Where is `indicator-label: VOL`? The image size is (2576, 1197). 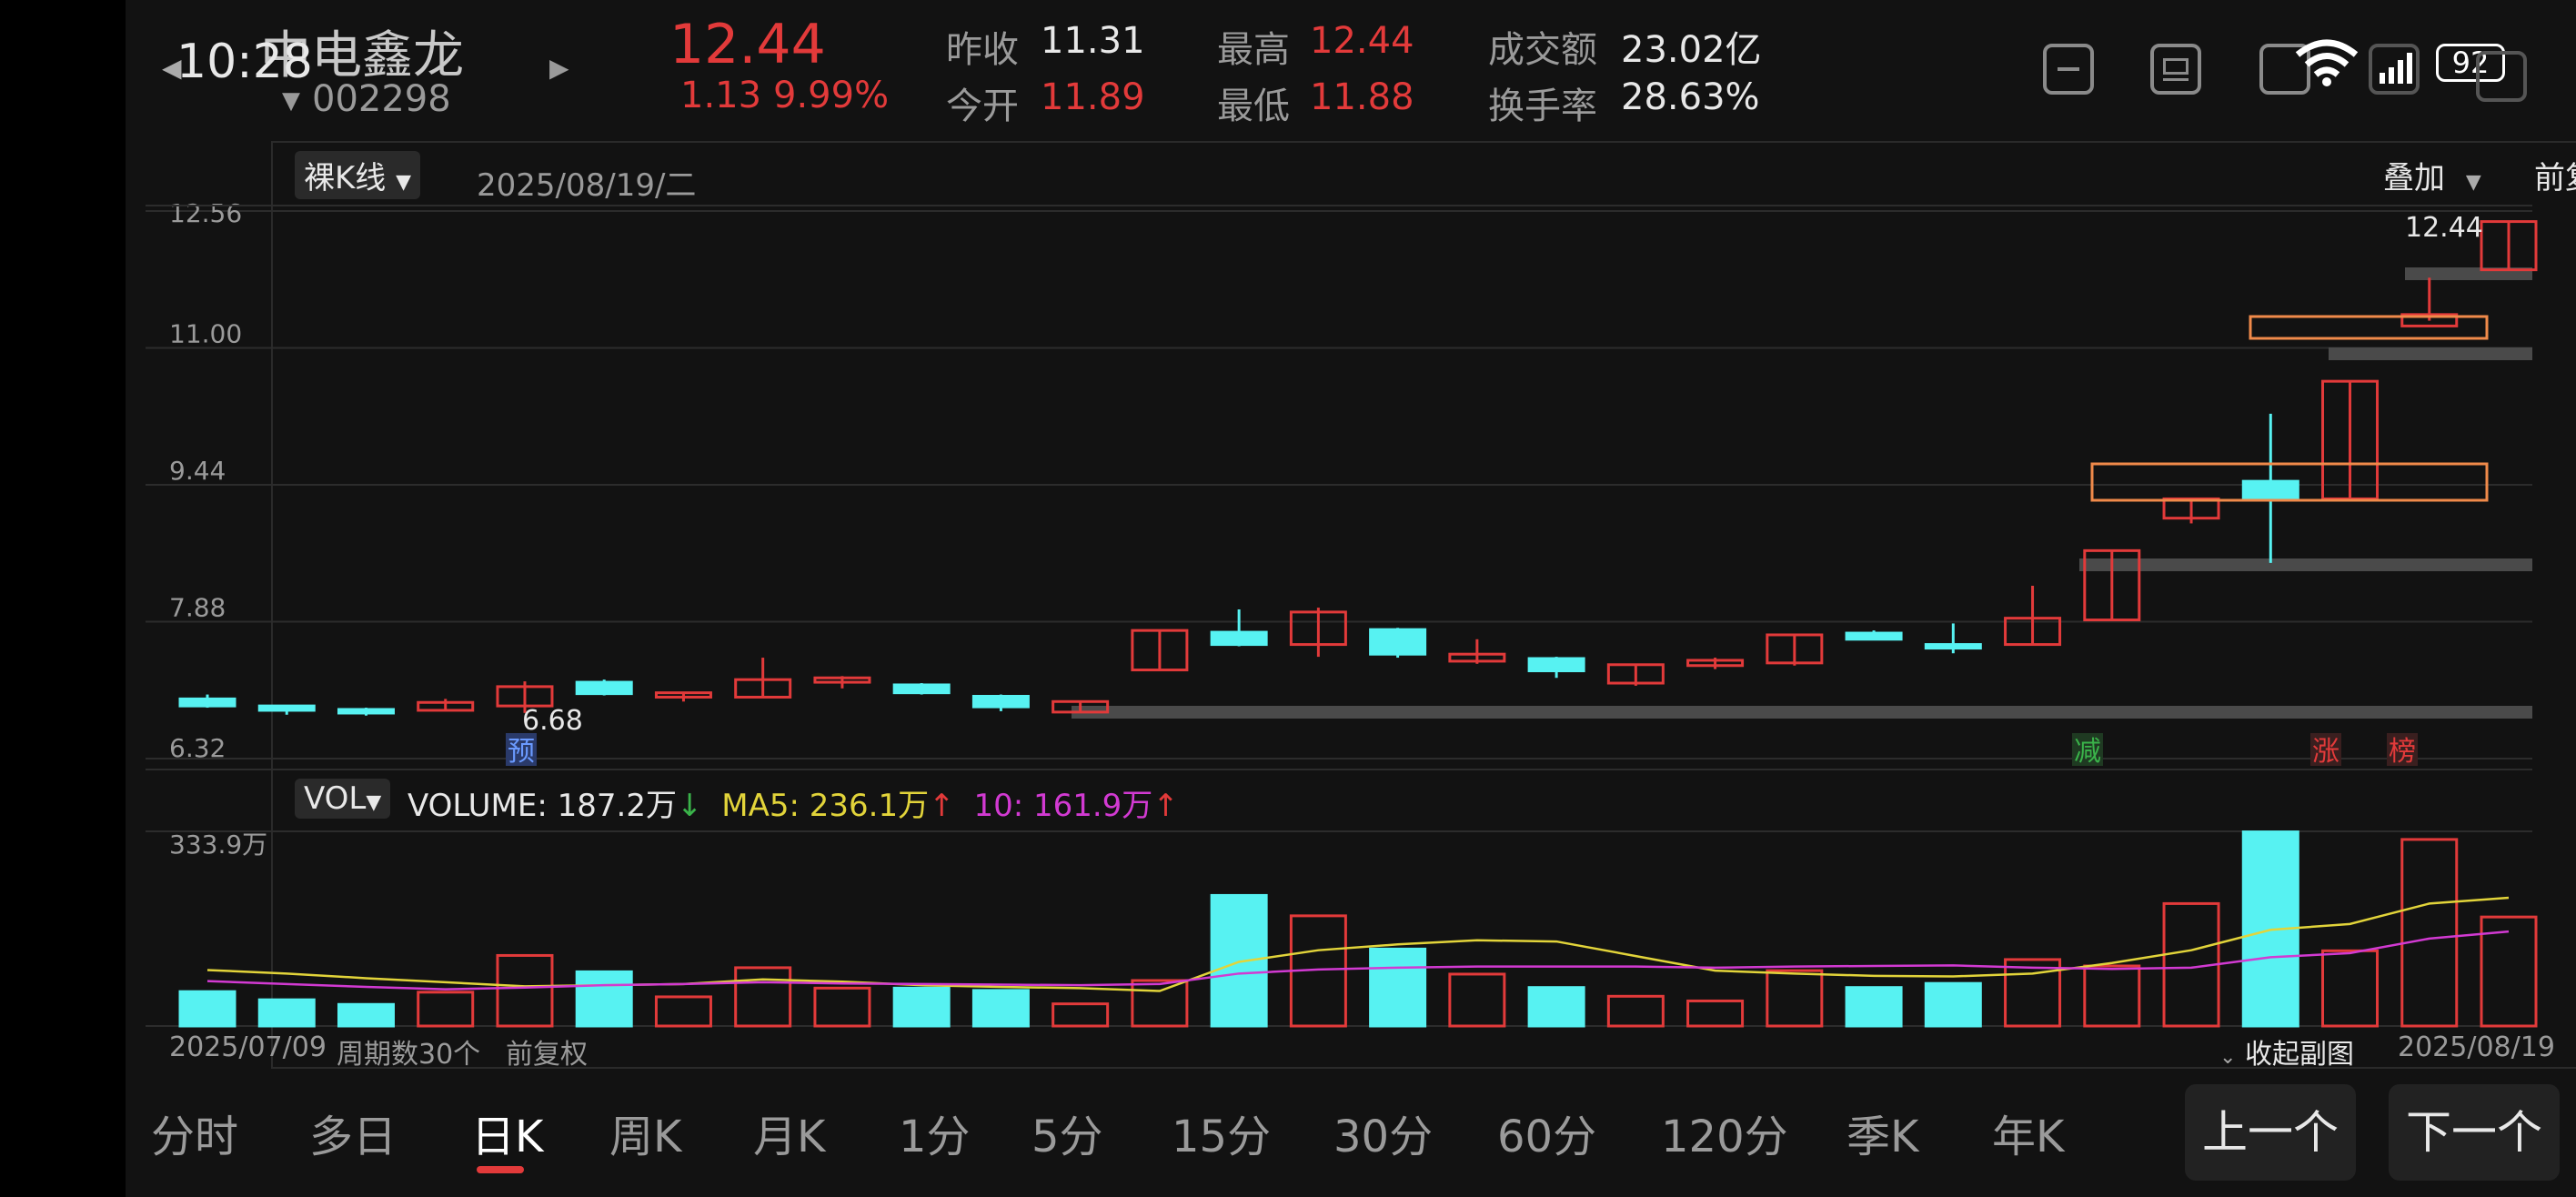
indicator-label: VOL is located at coordinates (335, 798).